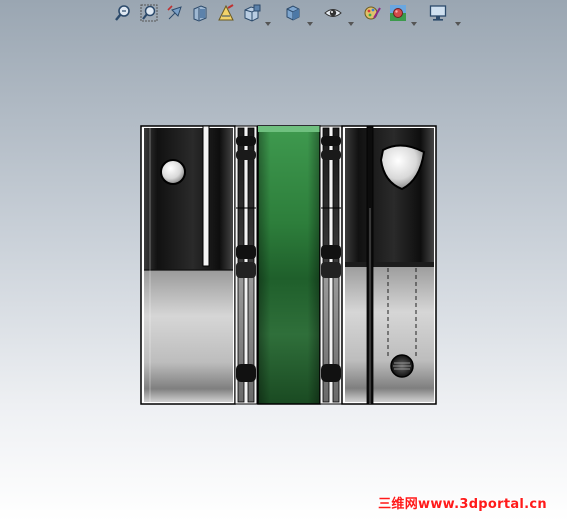 The image size is (567, 521). What do you see at coordinates (389, 265) in the screenshot?
I see `right-hub` at bounding box center [389, 265].